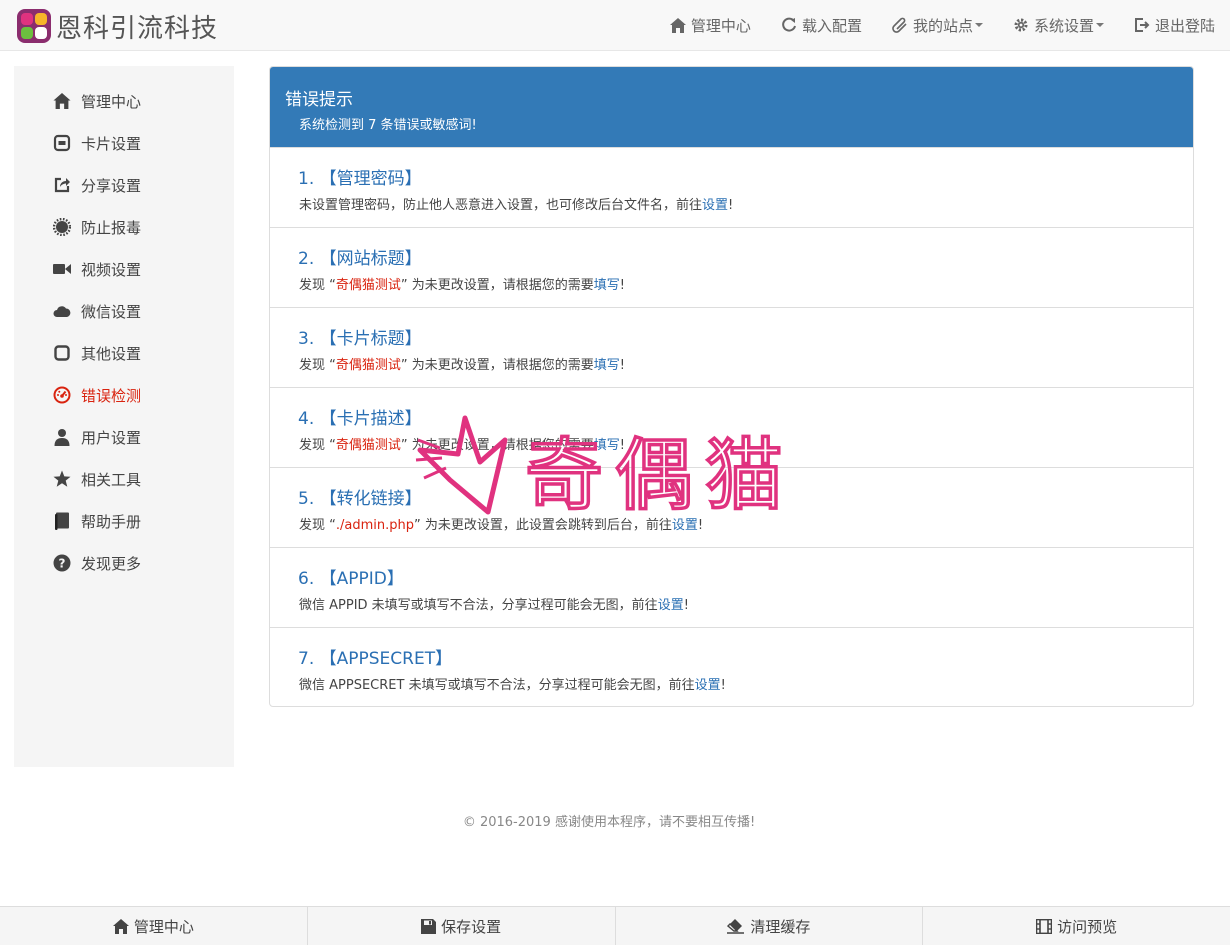  I want to click on sidebar-item-help-manual: 帮助手册, so click(96, 521).